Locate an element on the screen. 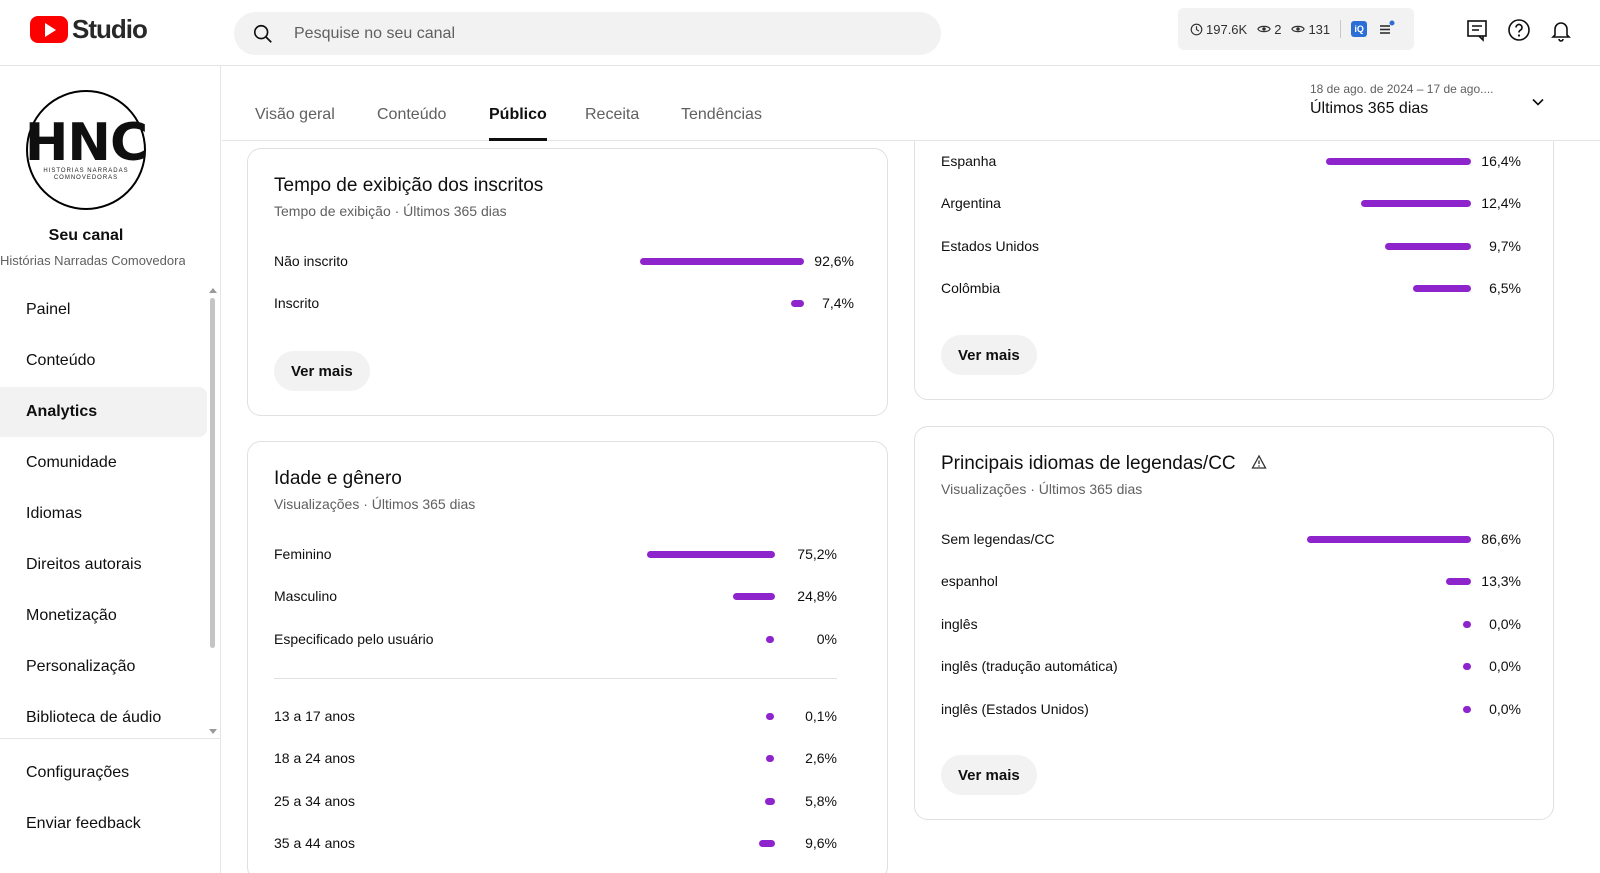  studio-logo: Studio is located at coordinates (89, 29).